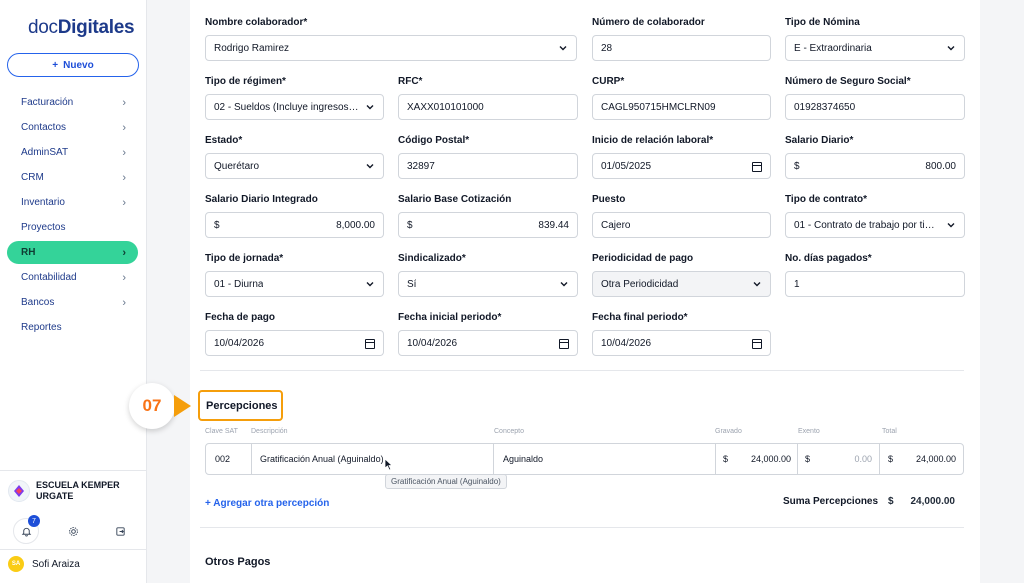 Image resolution: width=1024 pixels, height=583 pixels. Describe the element at coordinates (875, 107) in the screenshot. I see `nss-input: 01928374650` at that location.